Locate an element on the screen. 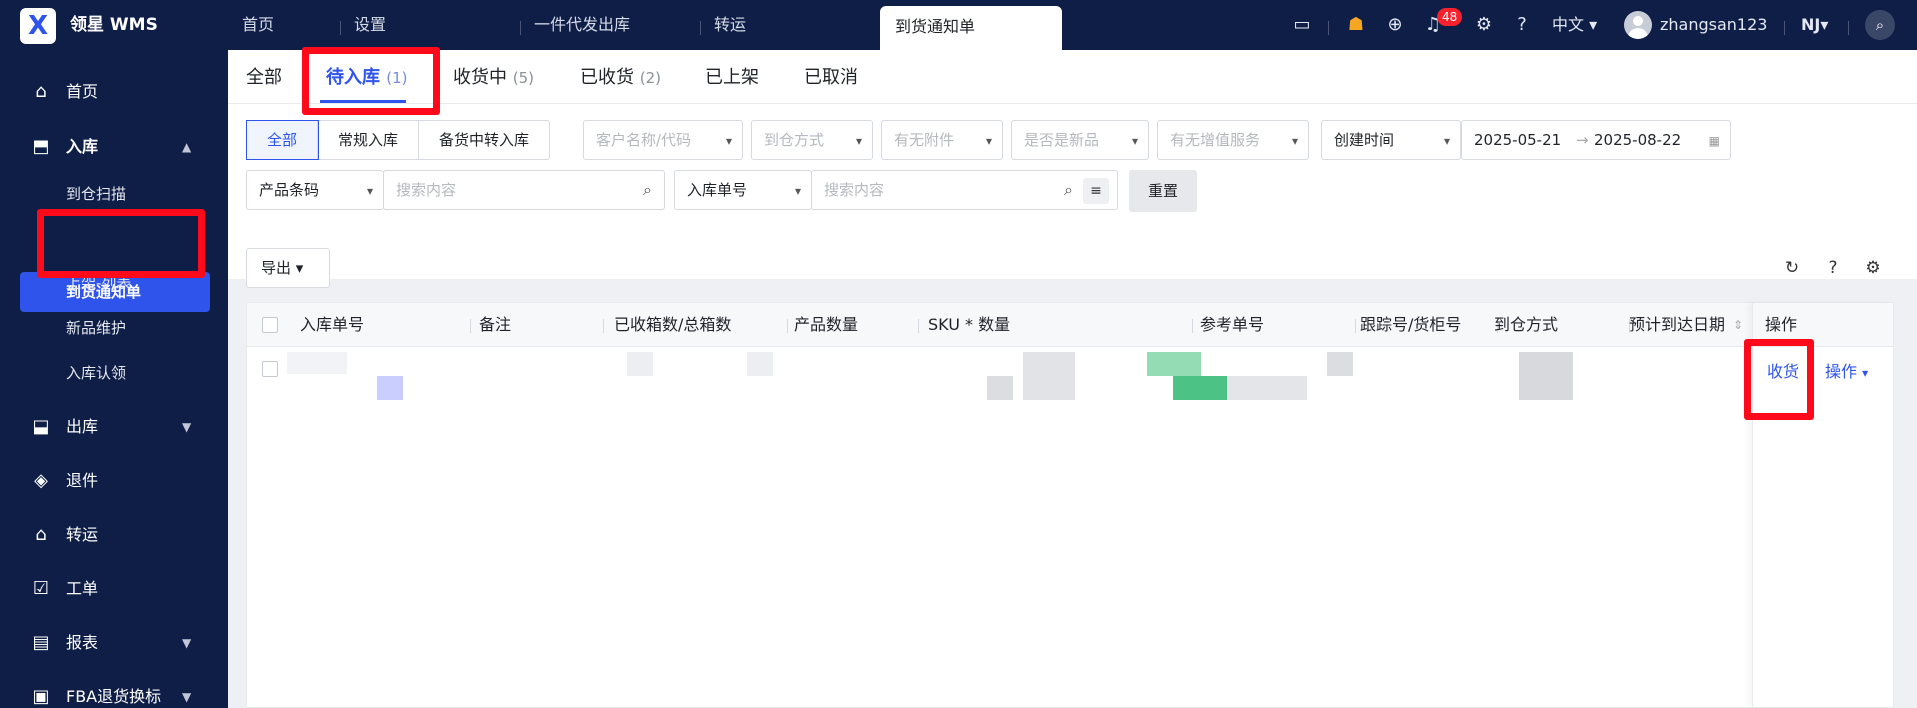 Image resolution: width=1917 pixels, height=708 pixels. sidebar-item-label: 转运 is located at coordinates (82, 534).